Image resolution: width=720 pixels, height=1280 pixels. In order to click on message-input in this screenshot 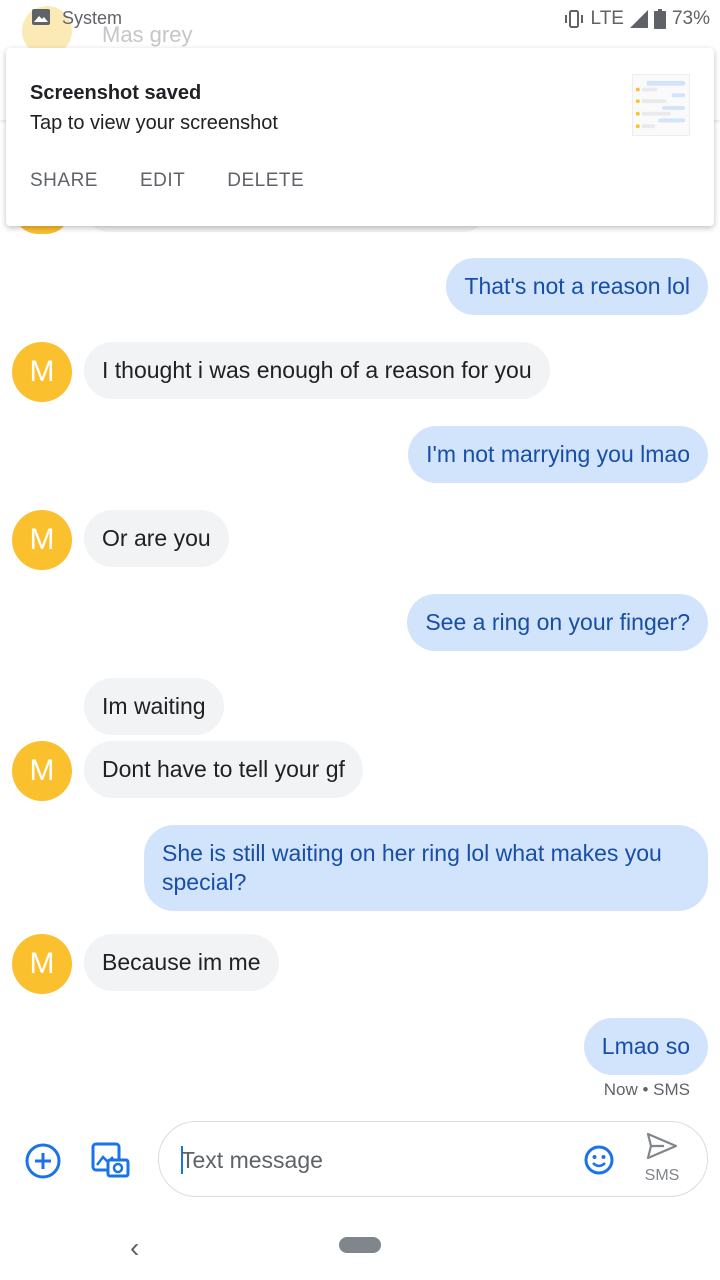, I will do `click(371, 1160)`.